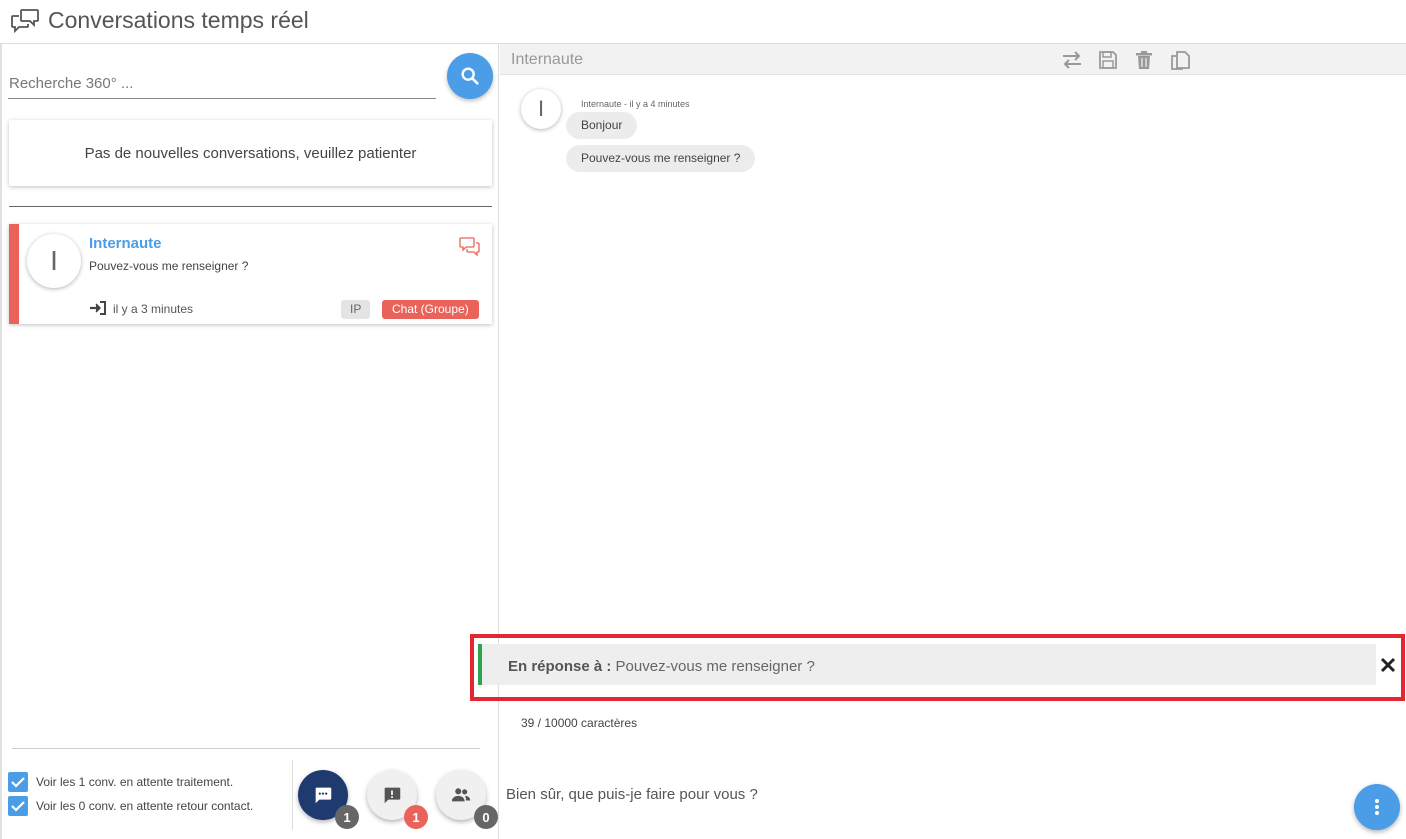  What do you see at coordinates (953, 59) in the screenshot?
I see `chat-toolbar: Internaute` at bounding box center [953, 59].